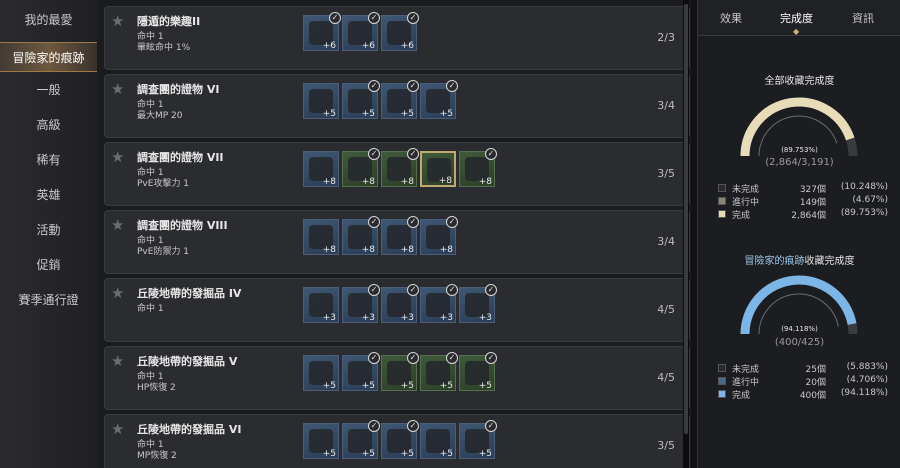  I want to click on collection-row: ★ 調查團的證物 VII 命中 1 PvE攻擊力 1 +8 +8 ✓ +8 ✓ +8 +8 ✓ 3/5, so click(397, 174).